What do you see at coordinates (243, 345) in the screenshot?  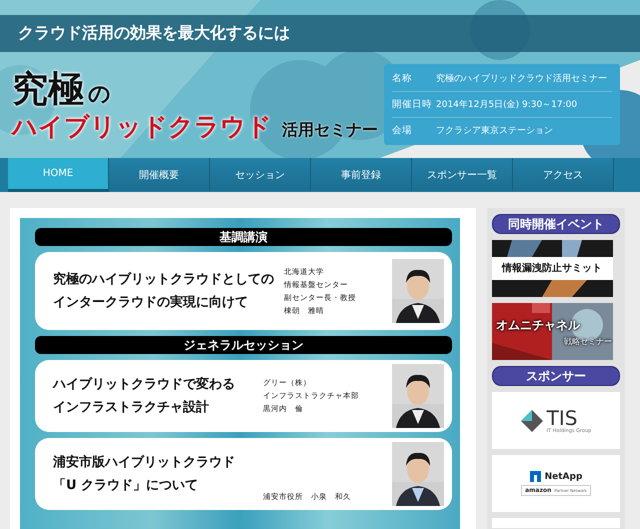 I see `section-heading: ジェネラルセッション` at bounding box center [243, 345].